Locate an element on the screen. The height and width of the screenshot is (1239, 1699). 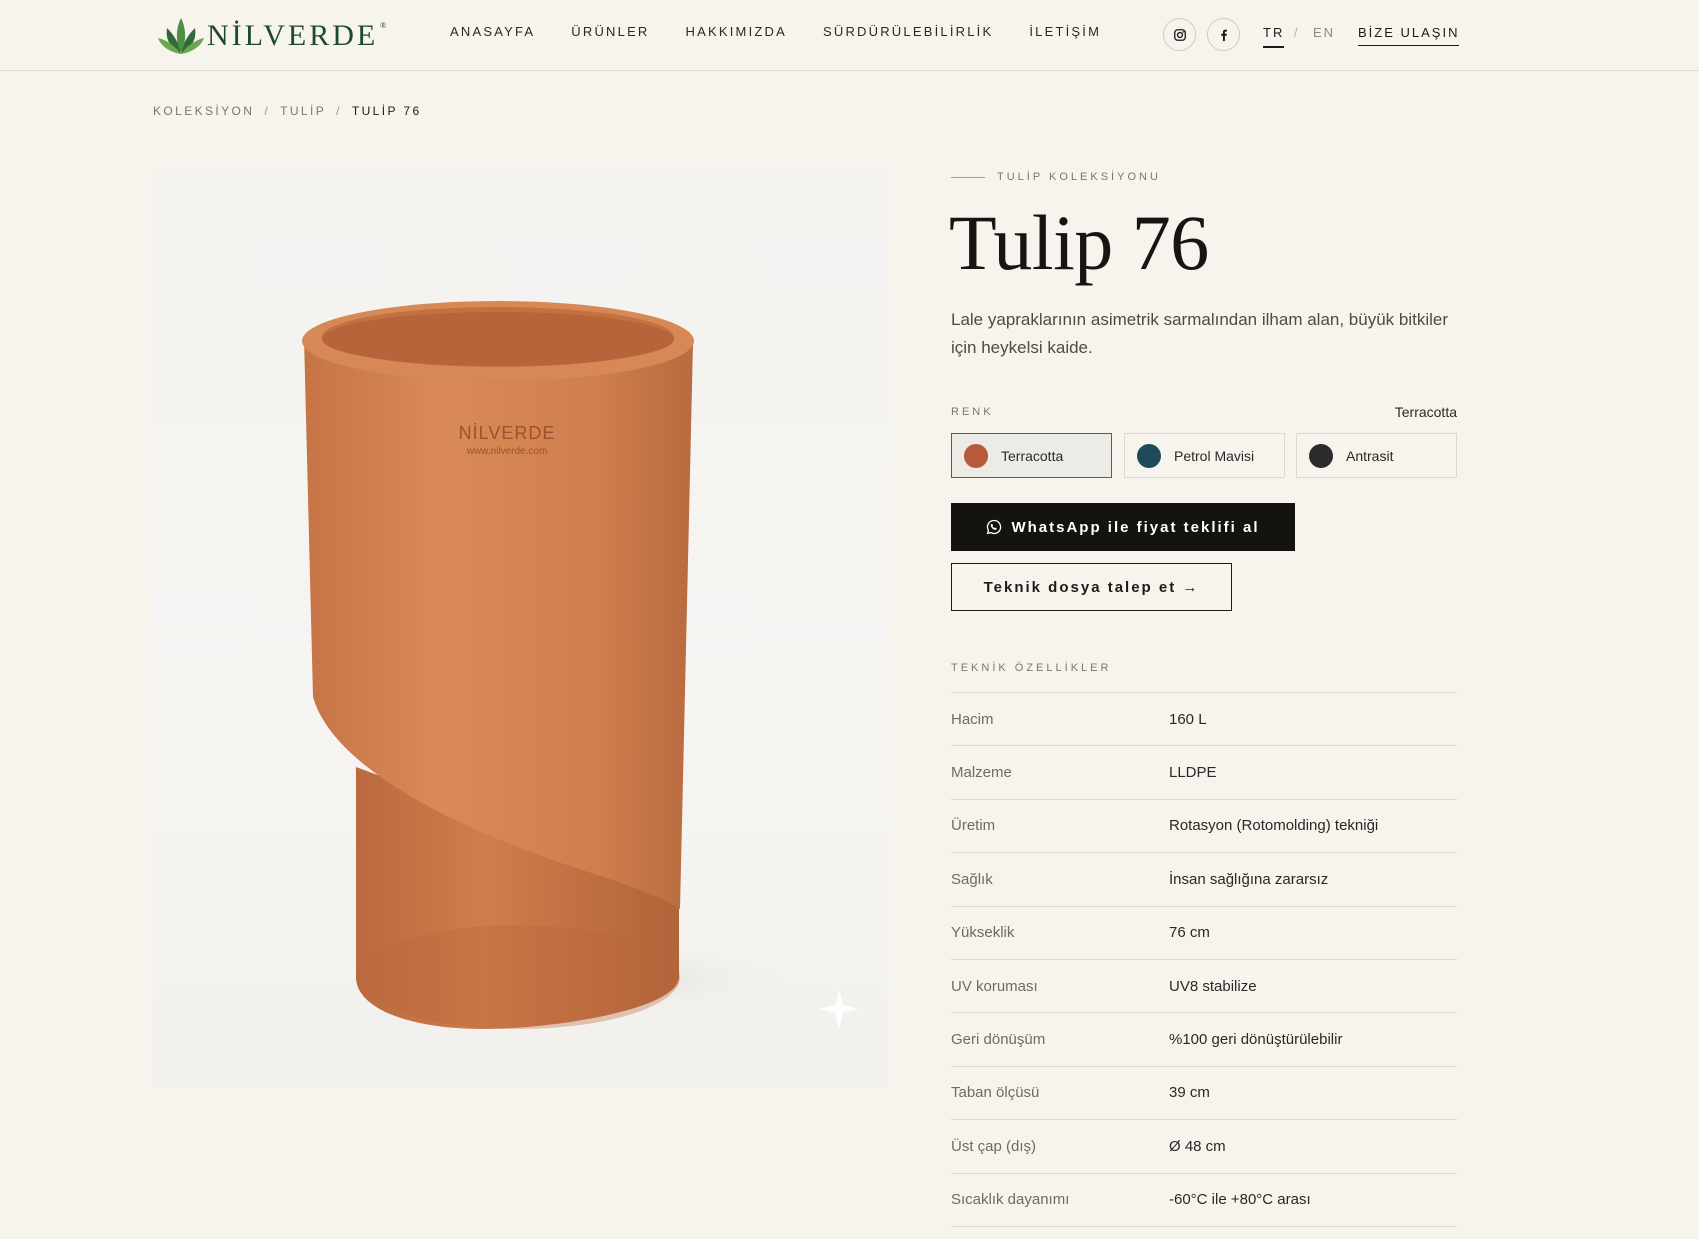
instagram-icon is located at coordinates (1179, 34).